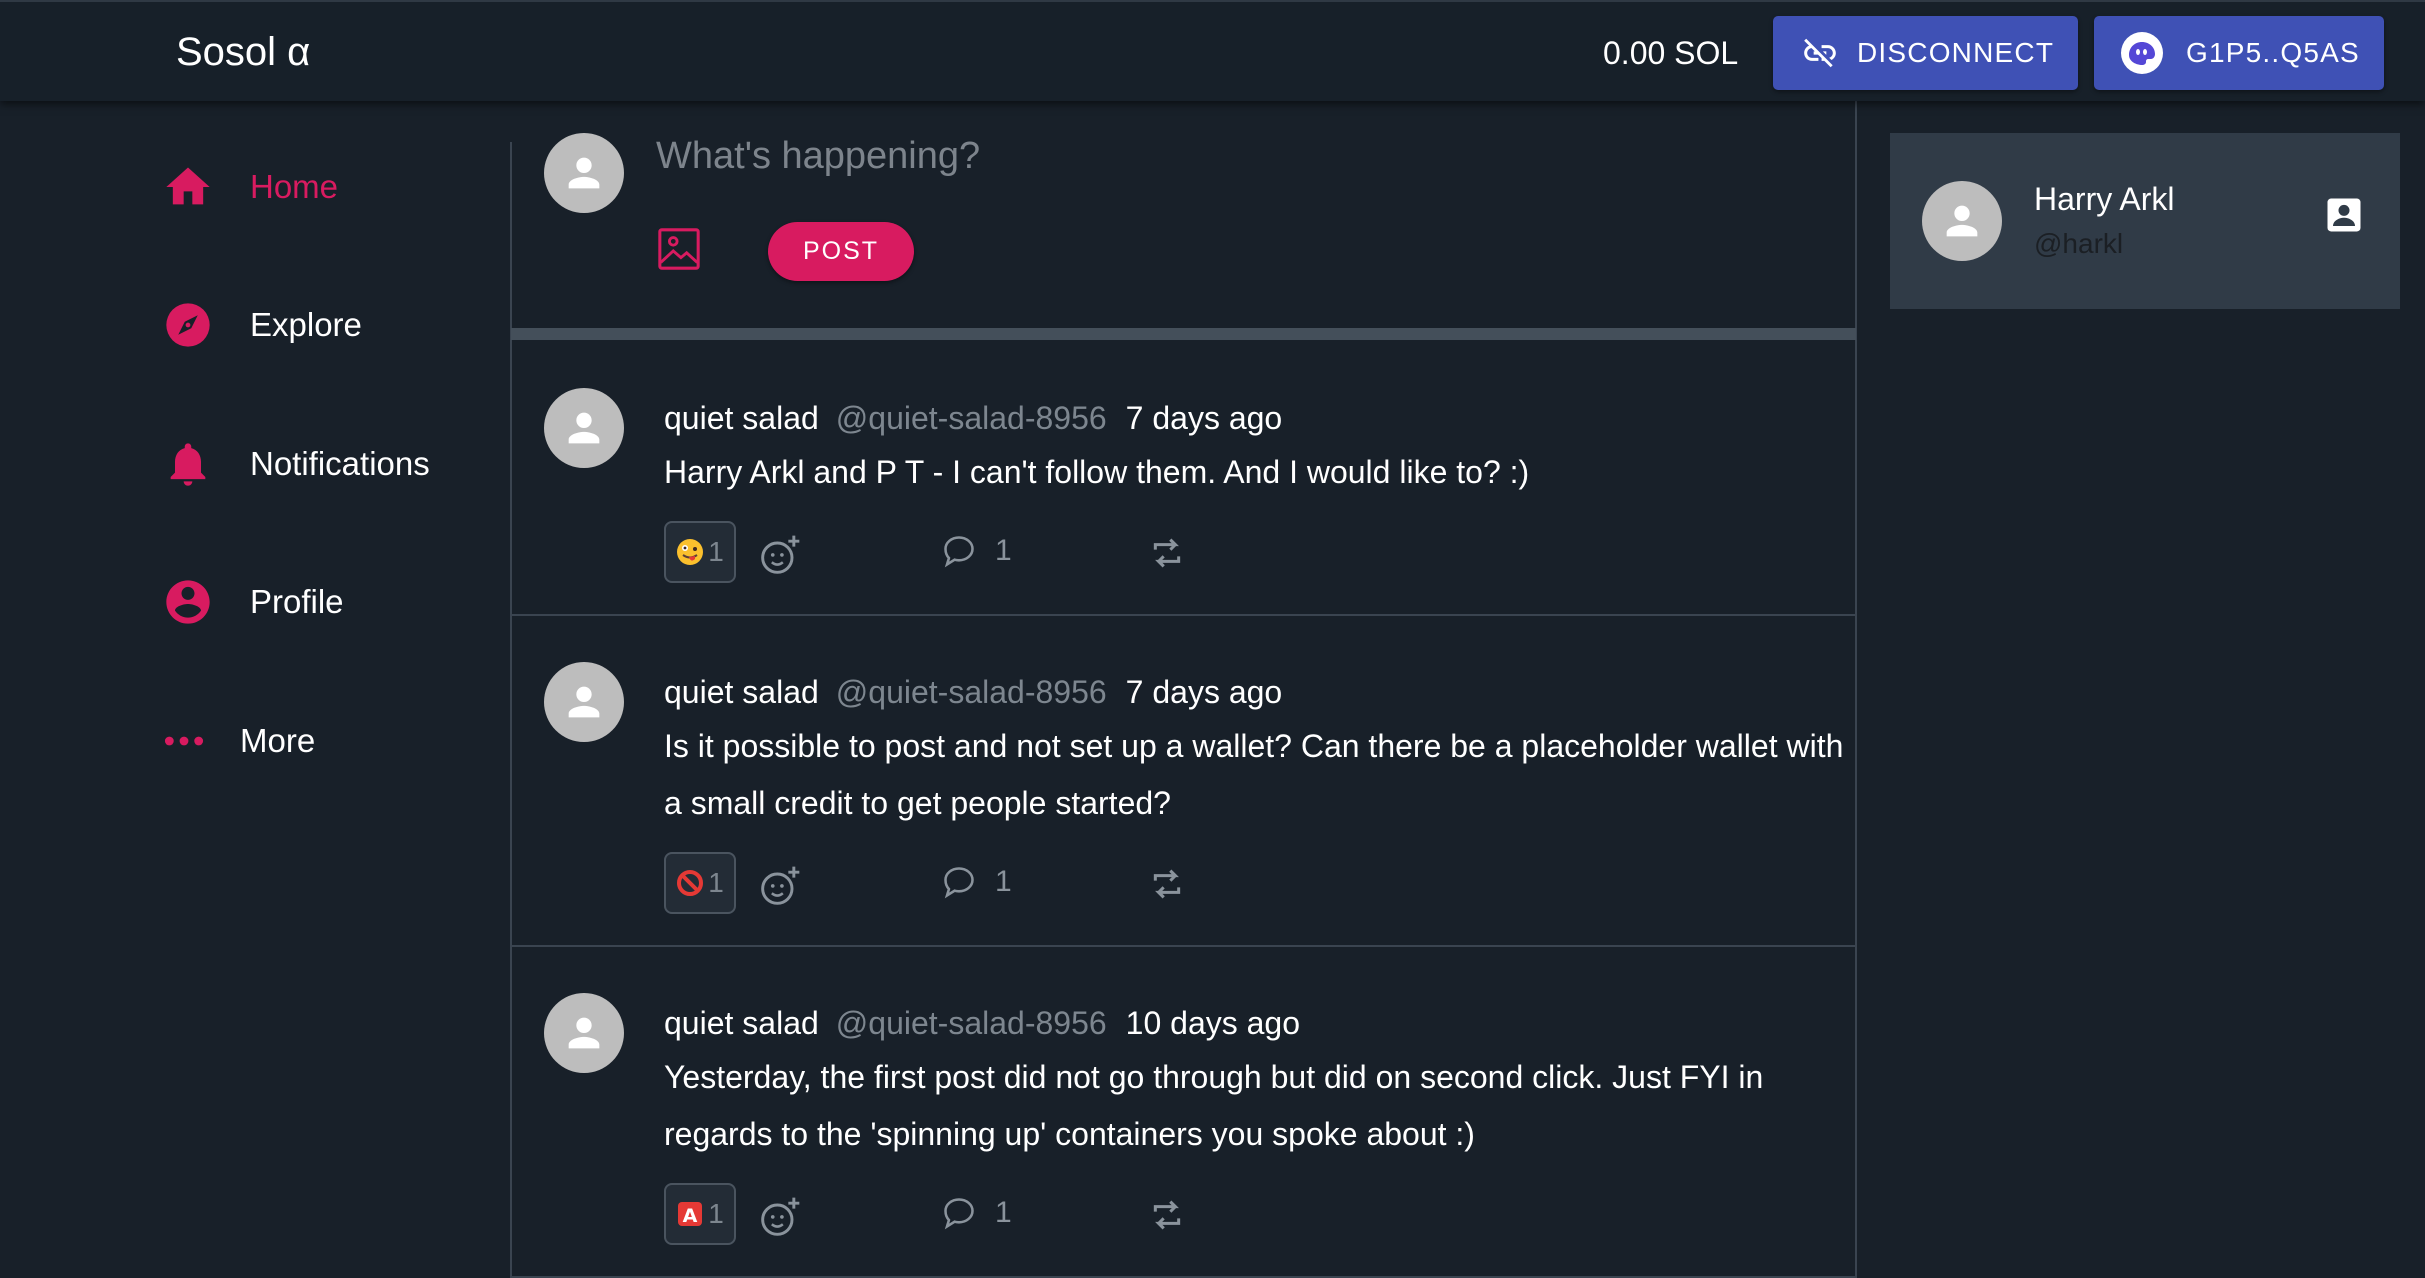 The image size is (2425, 1278). What do you see at coordinates (188, 602) in the screenshot?
I see `account-circle-icon` at bounding box center [188, 602].